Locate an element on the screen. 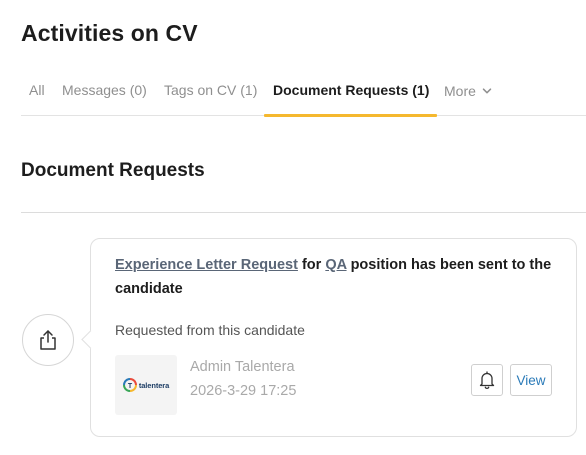  position-link: QA is located at coordinates (335, 265).